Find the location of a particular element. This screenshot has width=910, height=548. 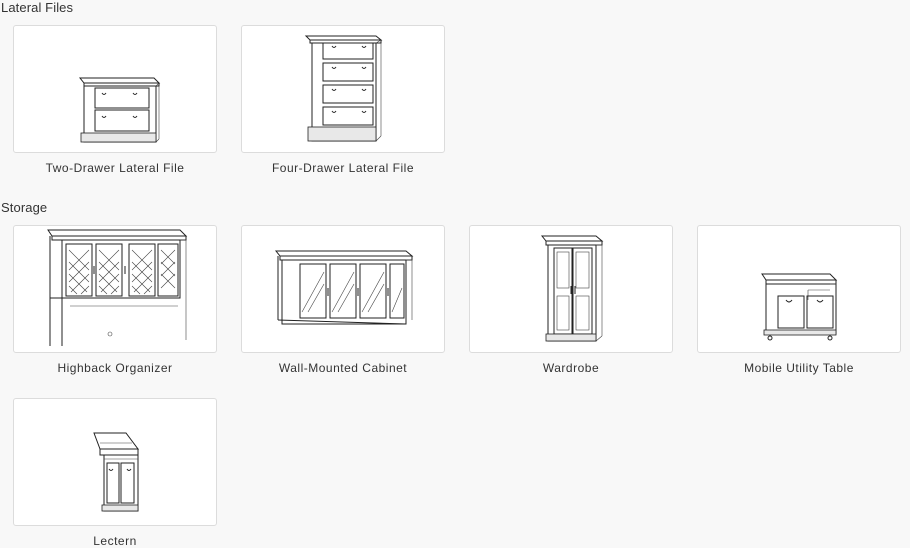

product-card-mobile-utility-table: Mobile Utility Table is located at coordinates (799, 300).